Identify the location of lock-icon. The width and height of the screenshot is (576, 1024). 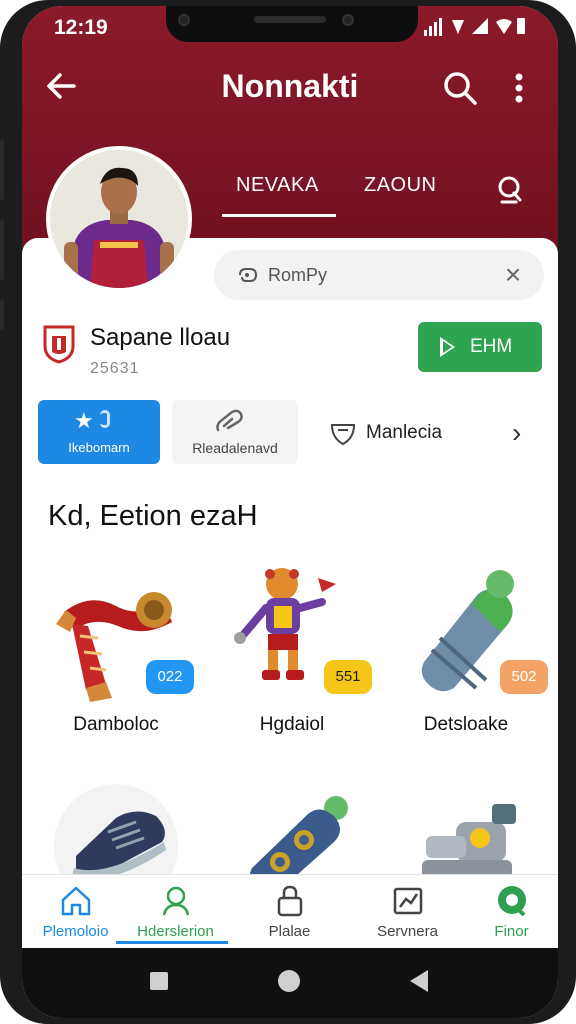
(290, 901).